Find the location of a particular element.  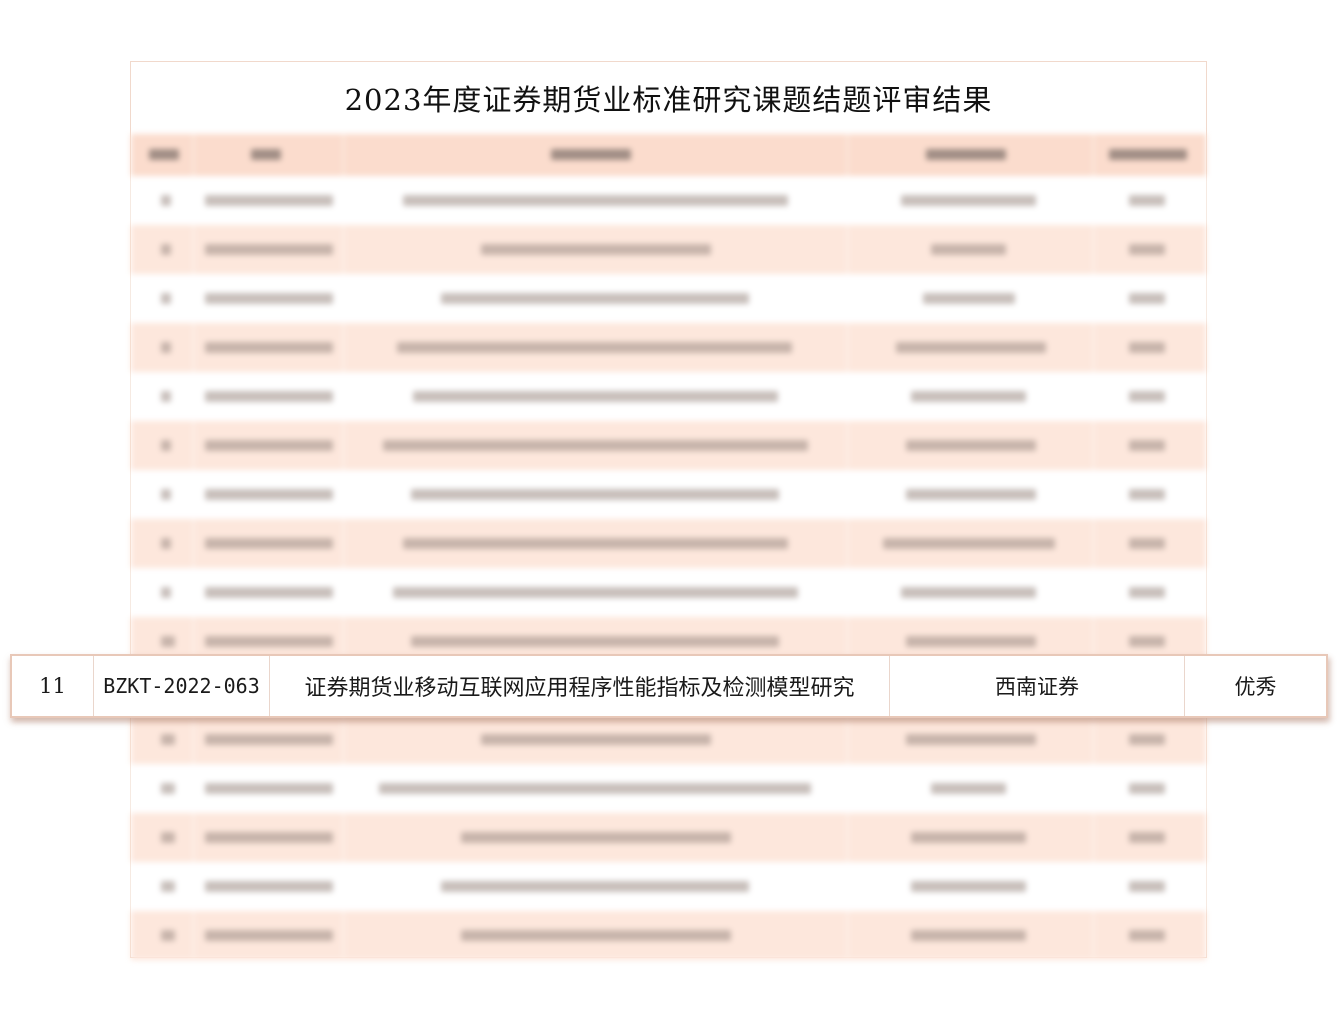

row-number: 11 is located at coordinates (53, 686).